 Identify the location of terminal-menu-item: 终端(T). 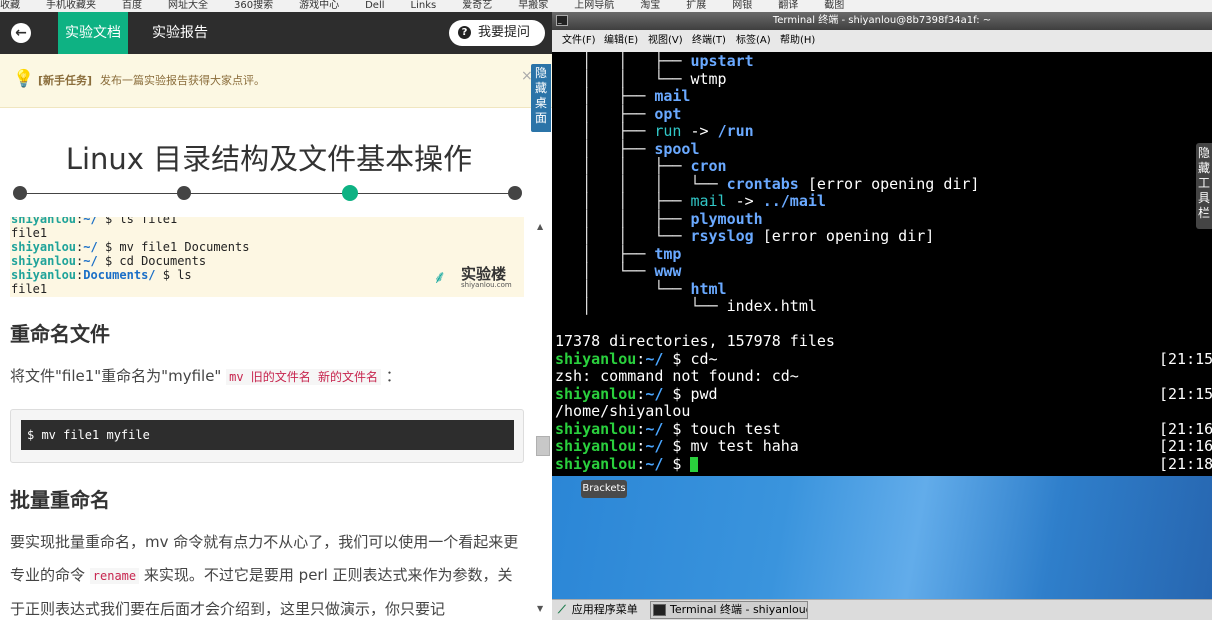
(709, 41).